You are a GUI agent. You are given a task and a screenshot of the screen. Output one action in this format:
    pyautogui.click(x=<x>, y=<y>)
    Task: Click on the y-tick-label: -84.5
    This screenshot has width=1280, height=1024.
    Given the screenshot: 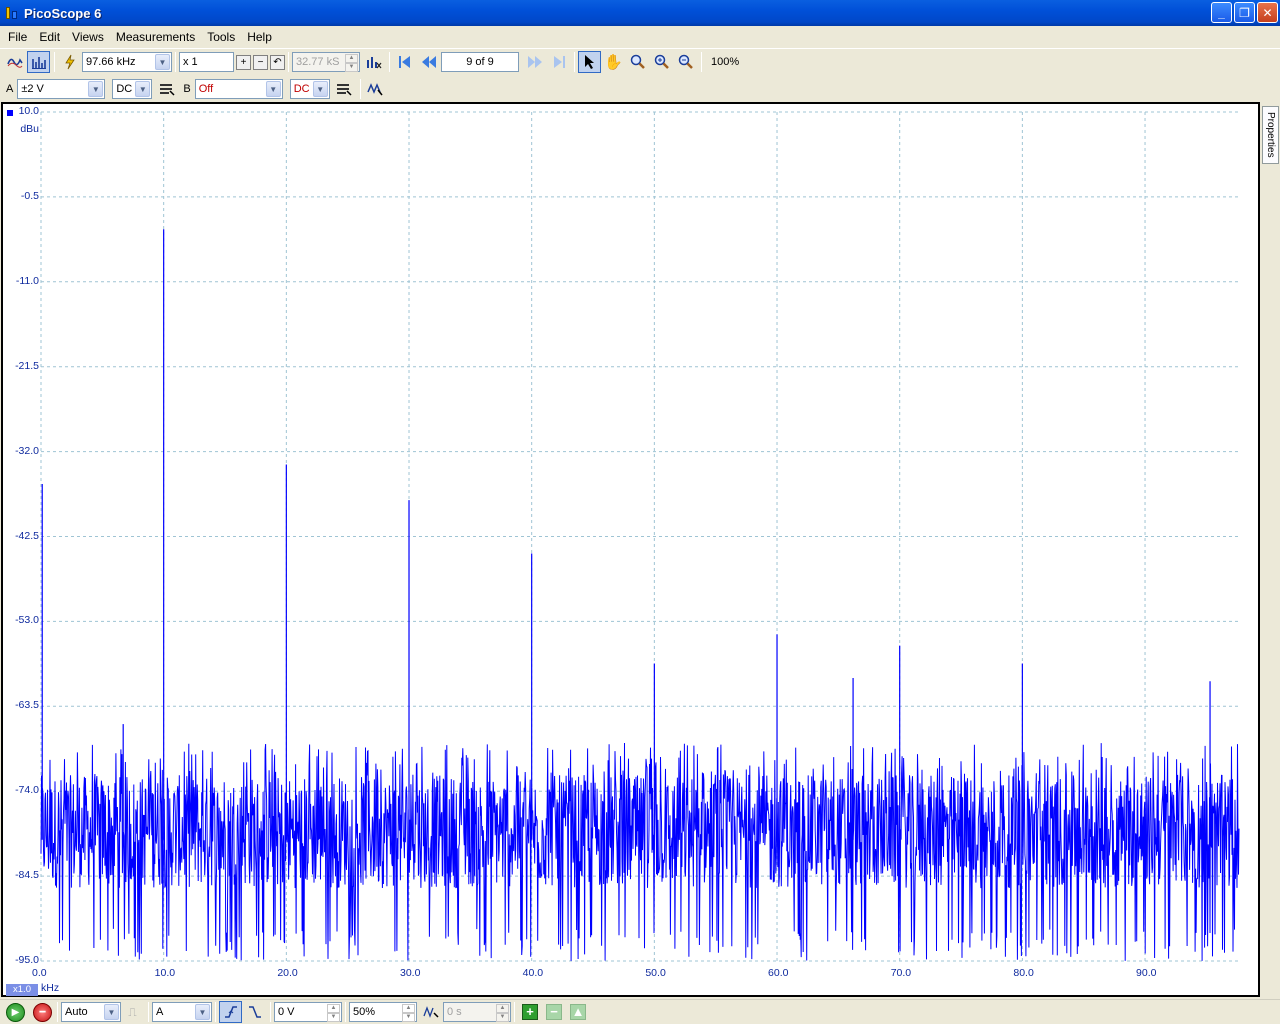 What is the action you would take?
    pyautogui.click(x=27, y=875)
    